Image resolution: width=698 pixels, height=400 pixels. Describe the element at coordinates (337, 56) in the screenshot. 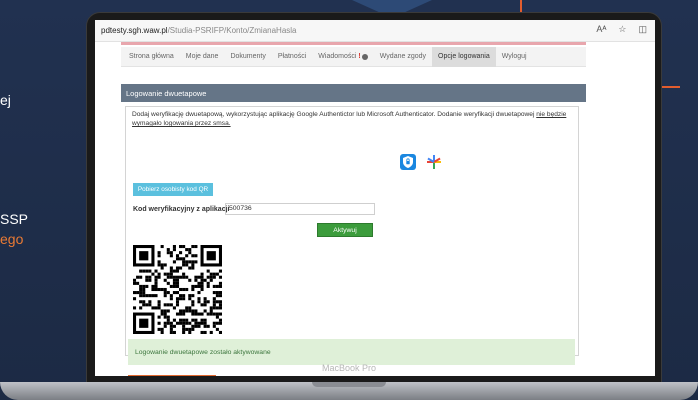

I see `nav-item-messages-label: Wiadomości` at that location.